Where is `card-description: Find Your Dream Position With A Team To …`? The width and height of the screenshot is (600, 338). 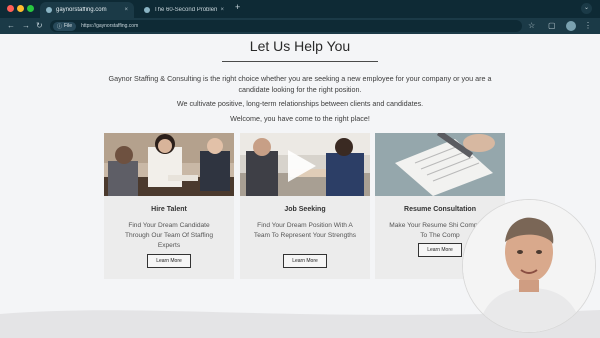 card-description: Find Your Dream Position With A Team To … is located at coordinates (305, 230).